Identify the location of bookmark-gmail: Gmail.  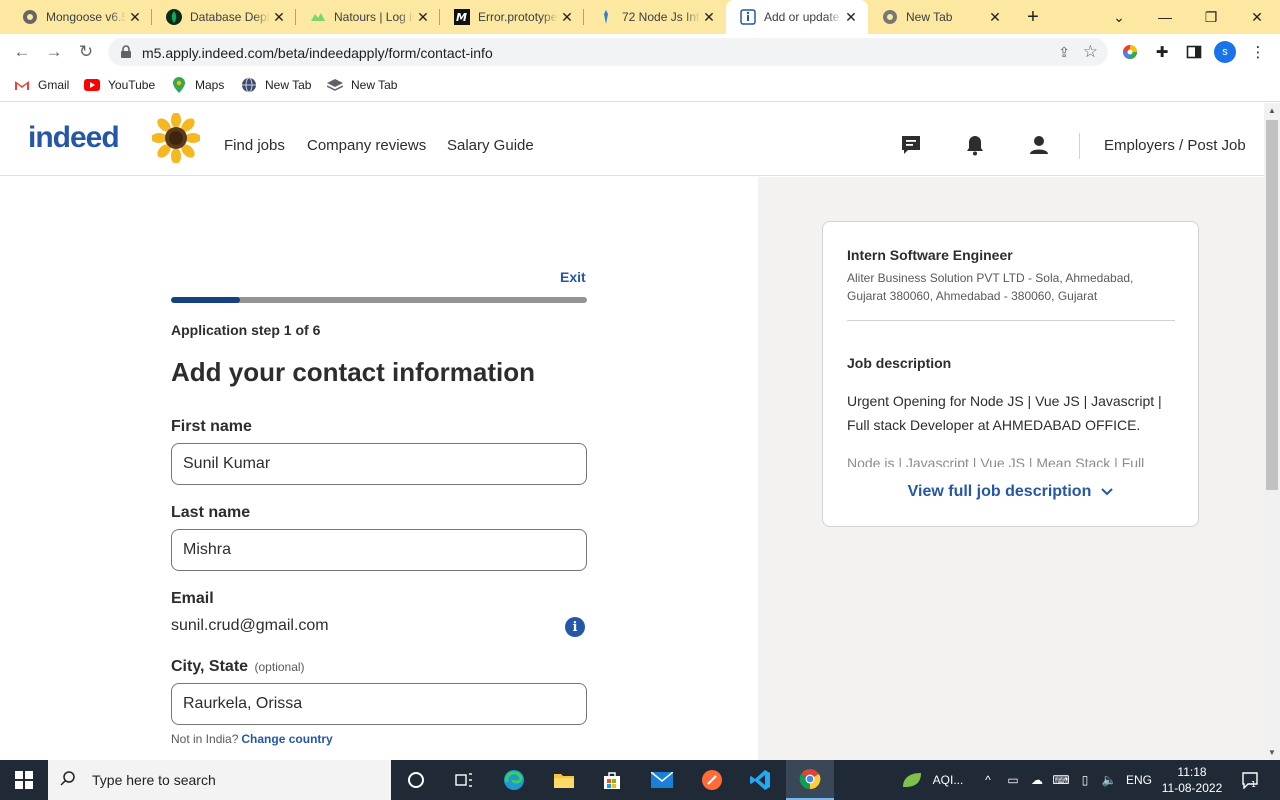
(41, 85).